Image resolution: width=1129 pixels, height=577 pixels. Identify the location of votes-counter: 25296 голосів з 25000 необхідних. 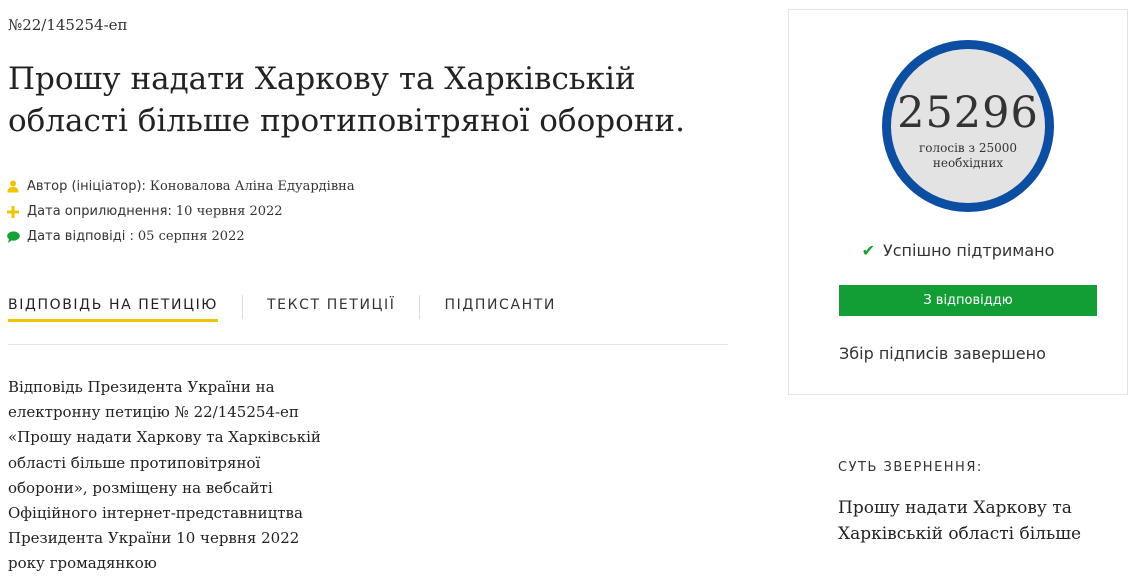
(968, 126).